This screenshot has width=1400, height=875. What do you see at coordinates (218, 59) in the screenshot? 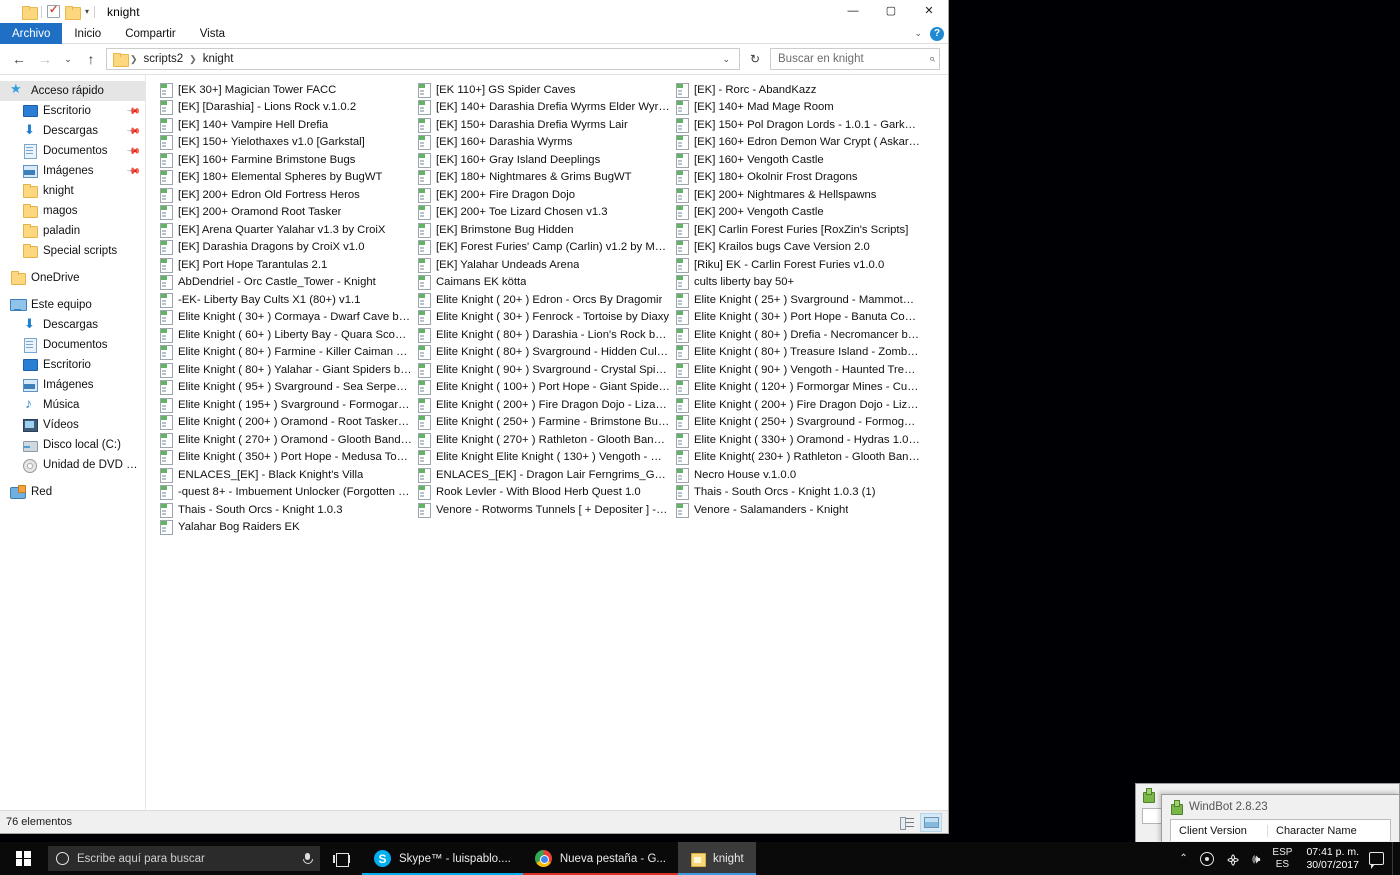
I see `breadcrumb-knight: knight` at bounding box center [218, 59].